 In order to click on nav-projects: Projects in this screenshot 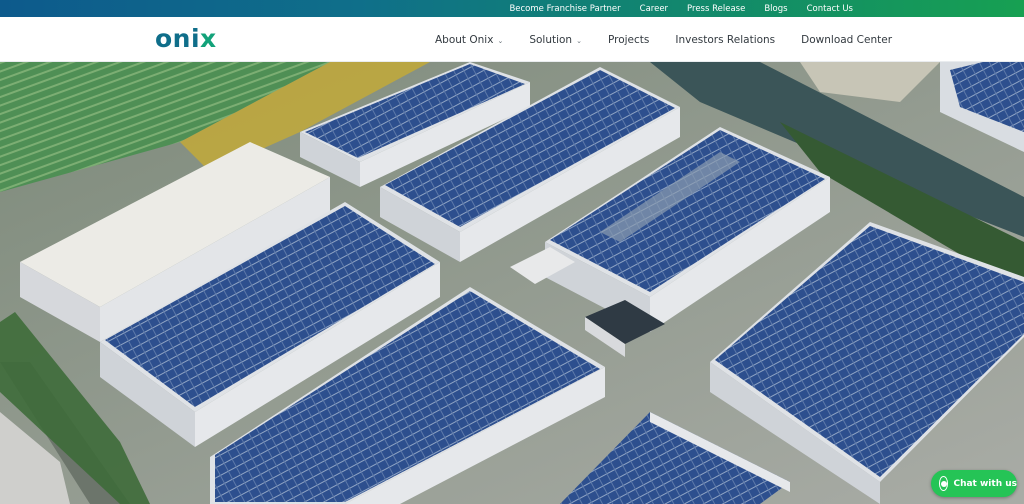, I will do `click(628, 40)`.